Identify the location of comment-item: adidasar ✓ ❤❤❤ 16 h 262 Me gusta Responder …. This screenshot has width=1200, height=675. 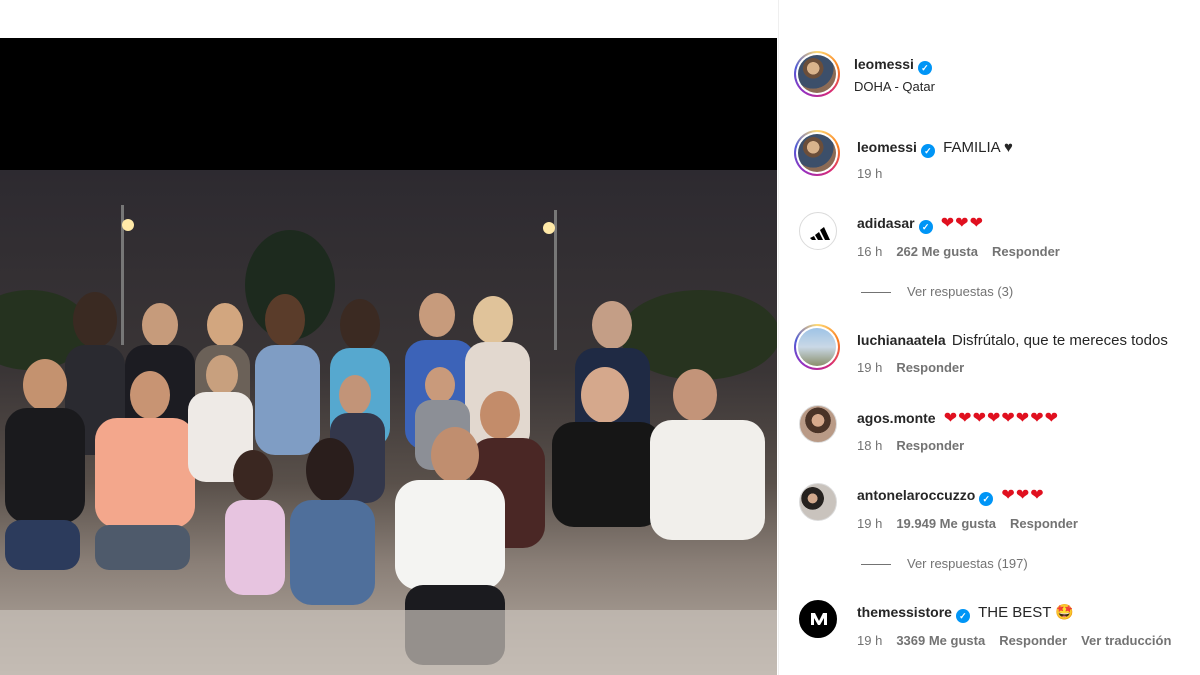
(989, 260).